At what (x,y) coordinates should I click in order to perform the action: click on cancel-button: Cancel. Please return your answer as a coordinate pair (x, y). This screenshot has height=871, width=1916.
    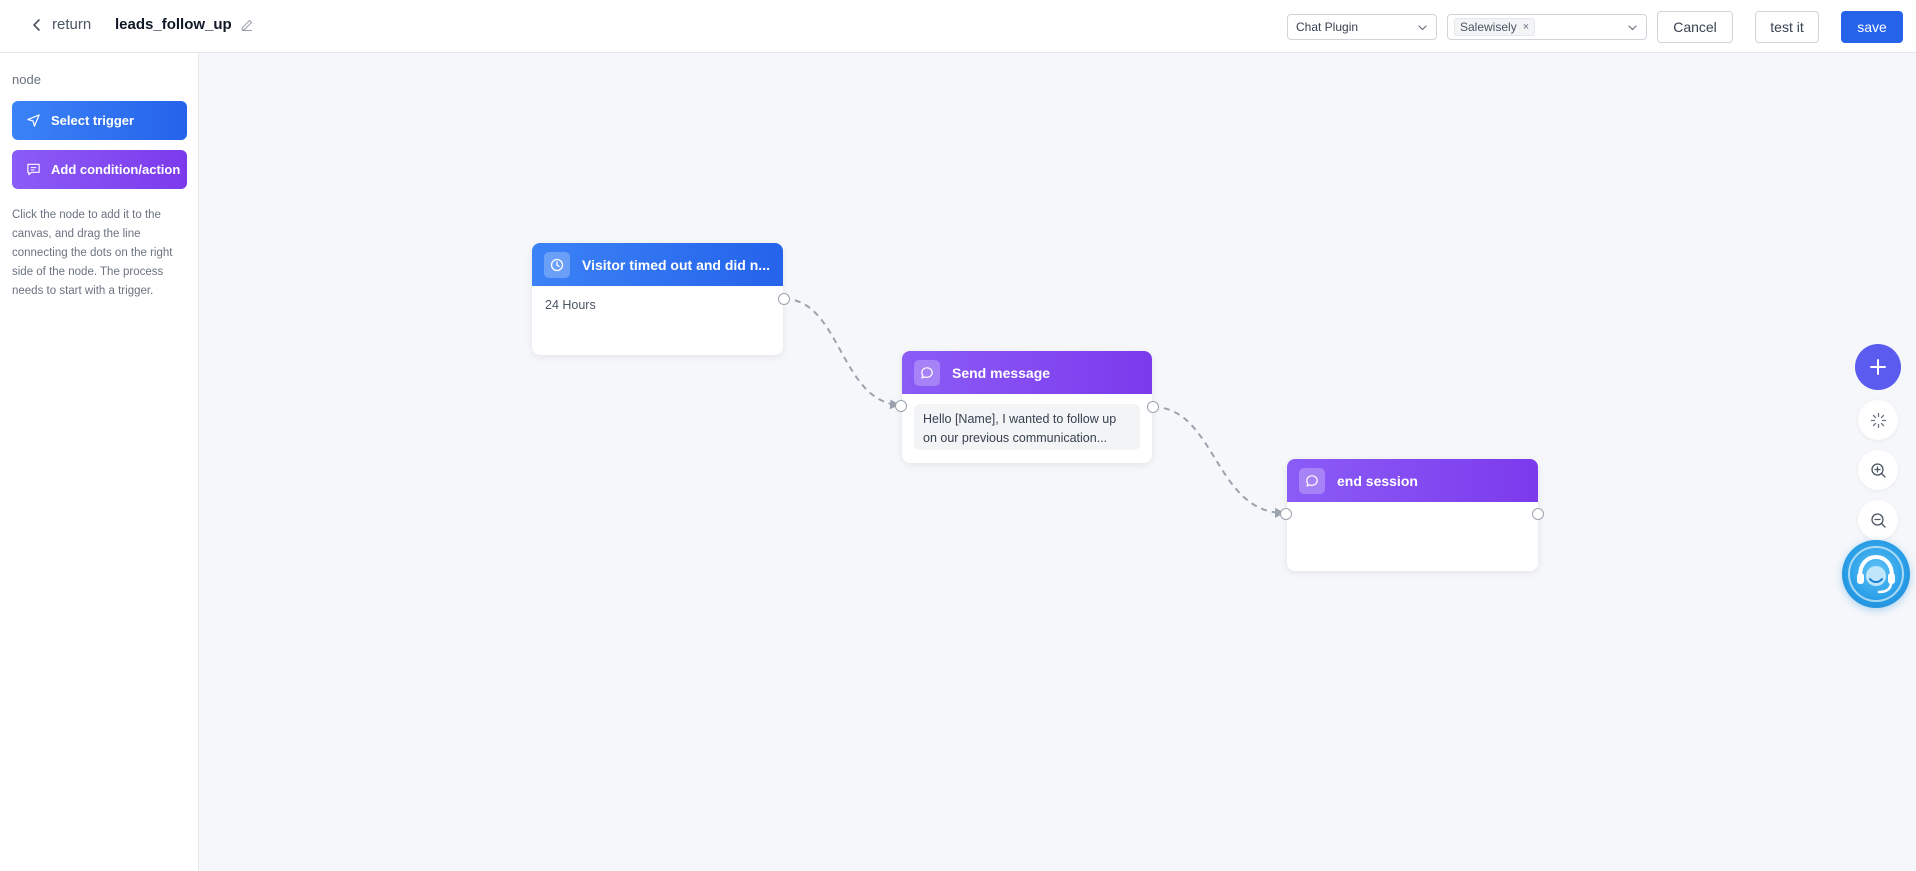
    Looking at the image, I should click on (1695, 27).